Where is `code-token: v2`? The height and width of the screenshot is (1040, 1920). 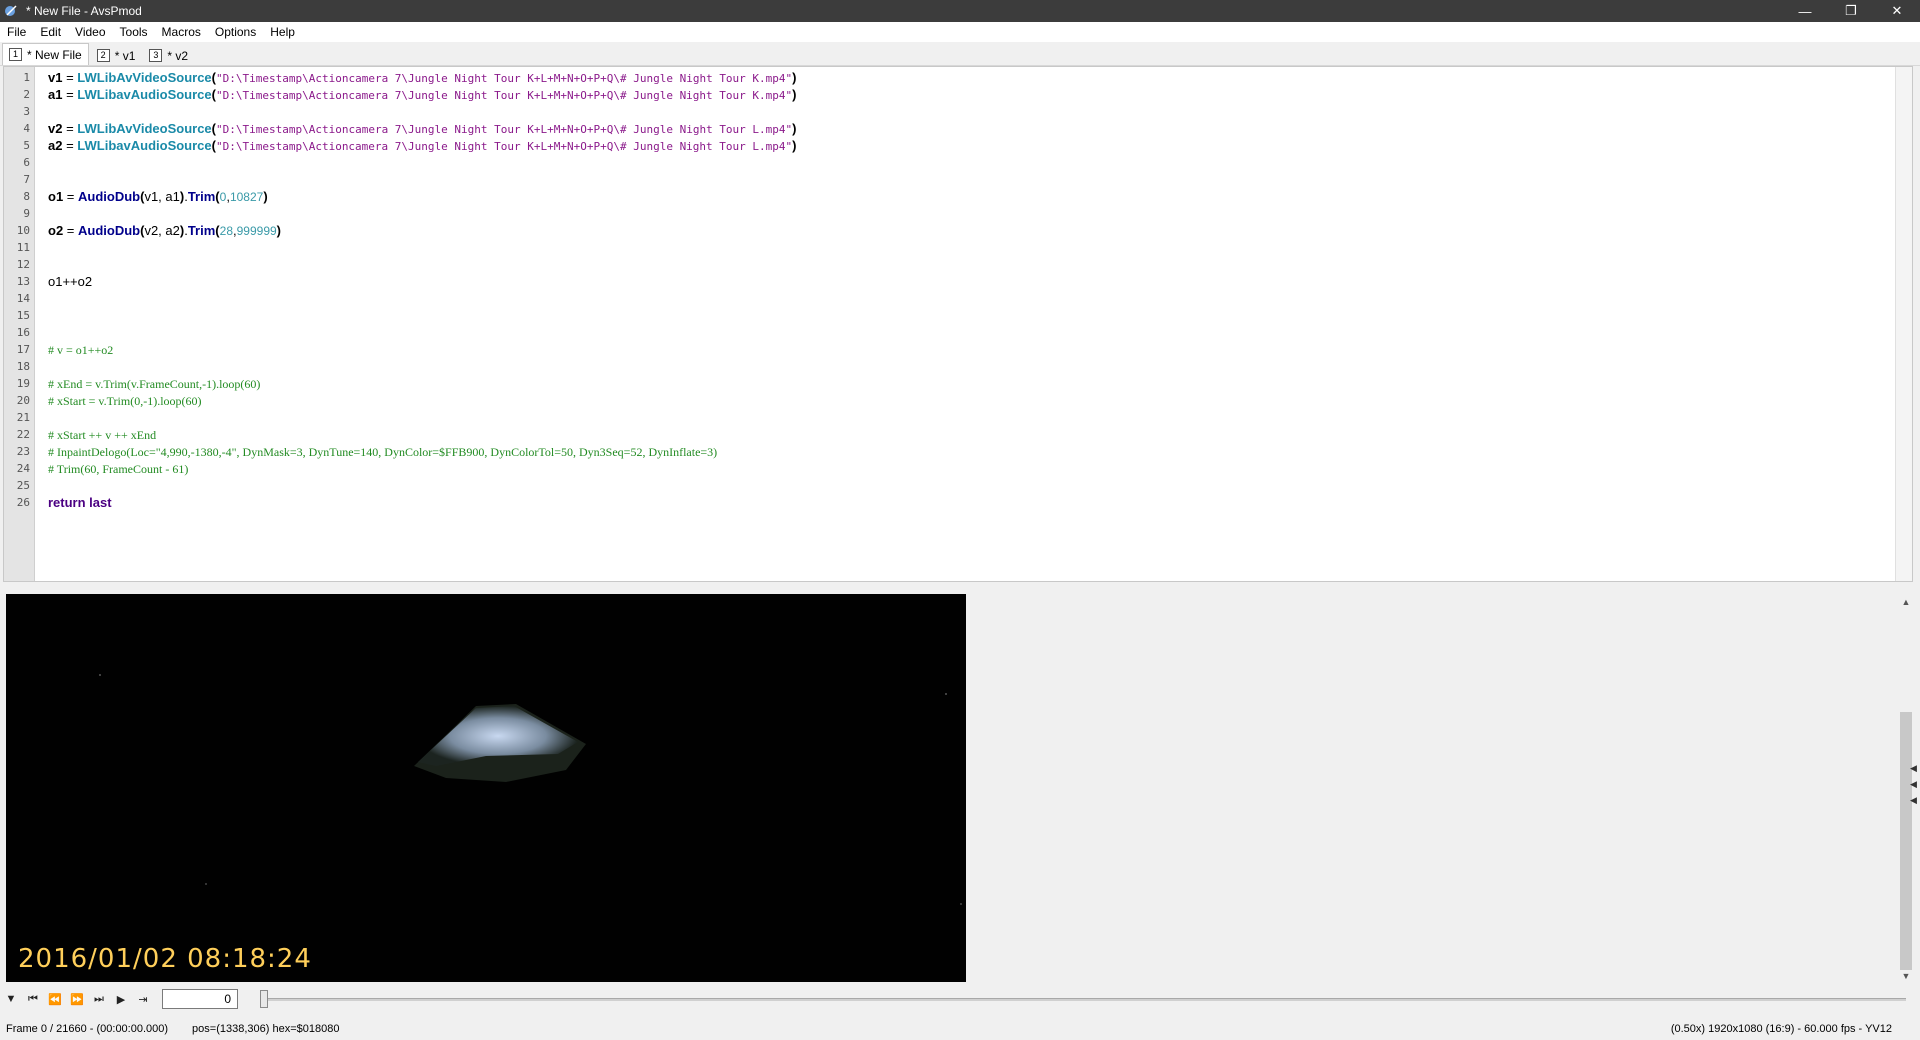 code-token: v2 is located at coordinates (55, 128).